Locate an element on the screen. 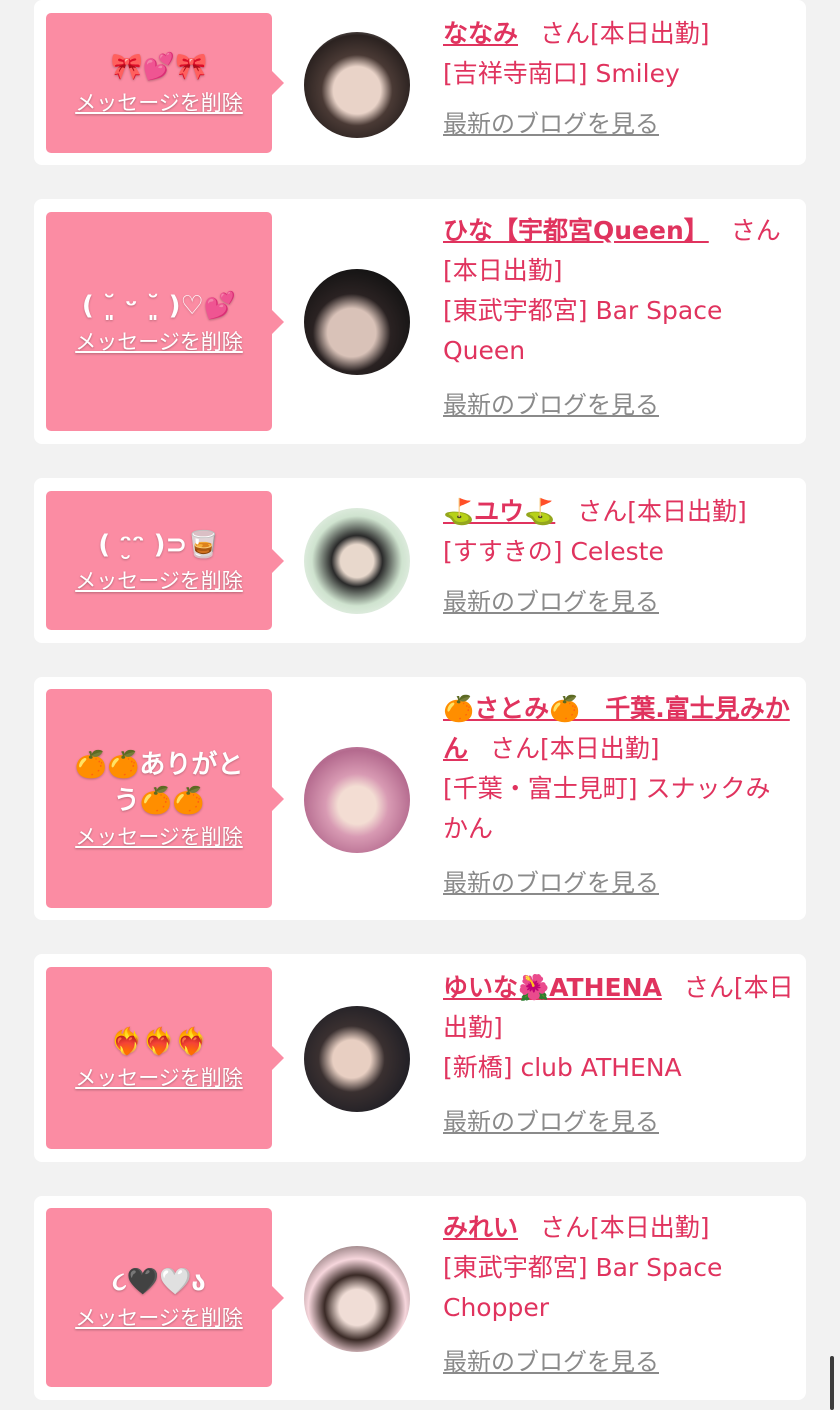  profile-name-link: ⛳ユウ⛳ is located at coordinates (499, 511).